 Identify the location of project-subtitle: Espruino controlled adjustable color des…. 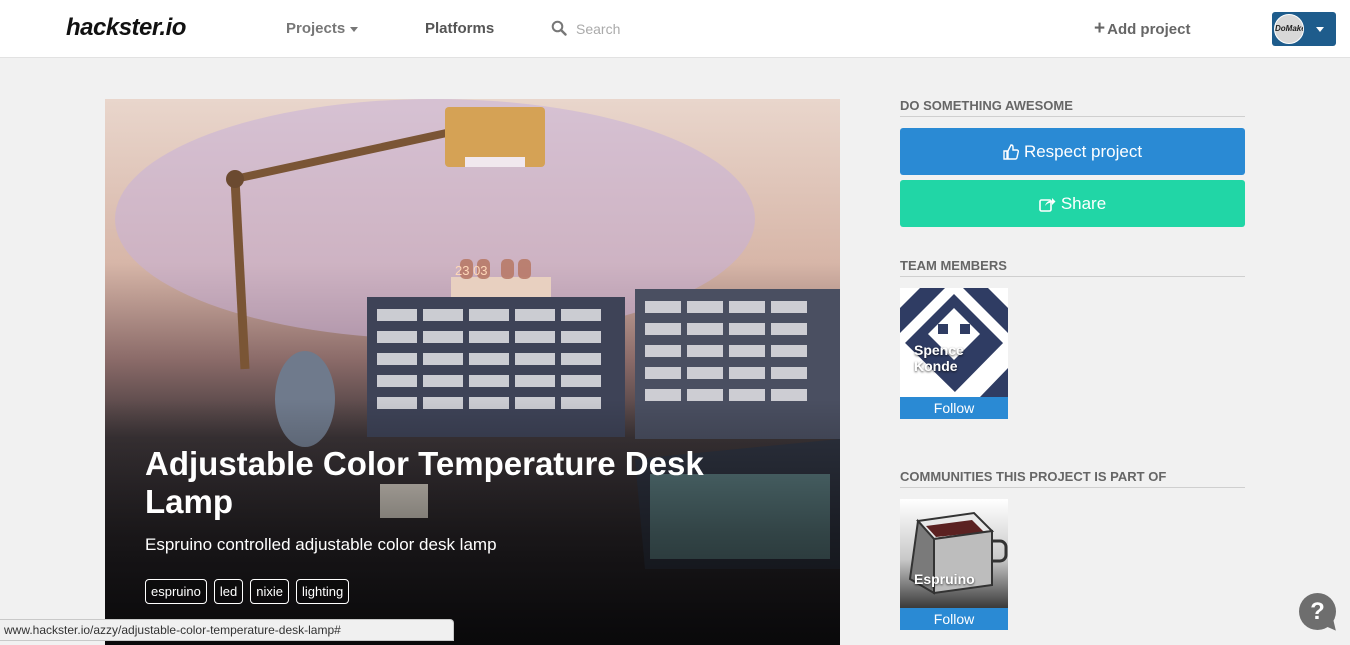
(321, 544).